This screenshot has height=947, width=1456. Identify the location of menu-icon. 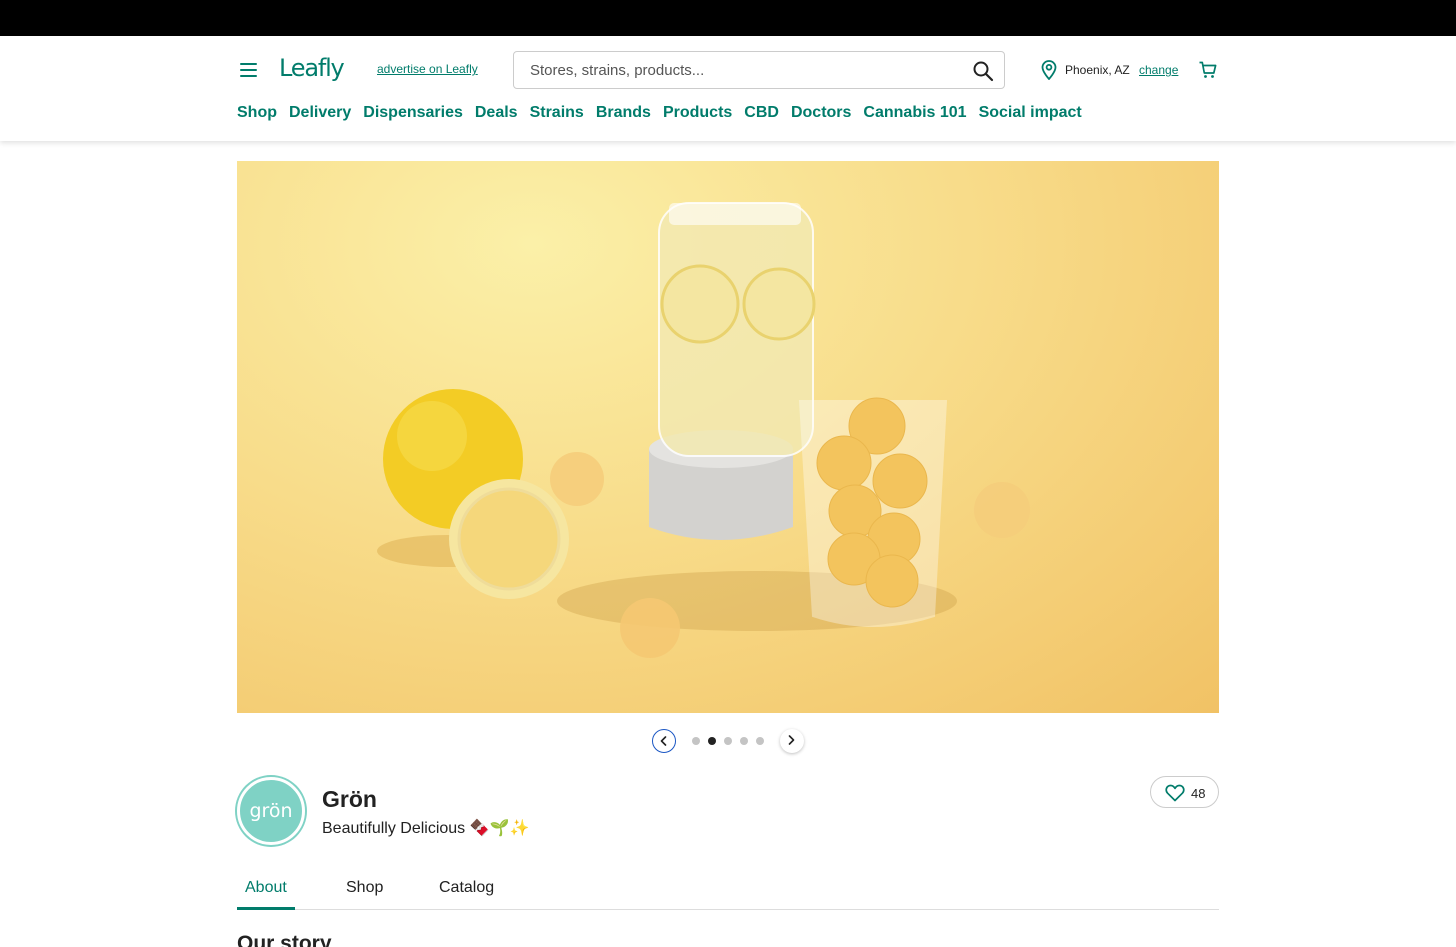
(248, 70).